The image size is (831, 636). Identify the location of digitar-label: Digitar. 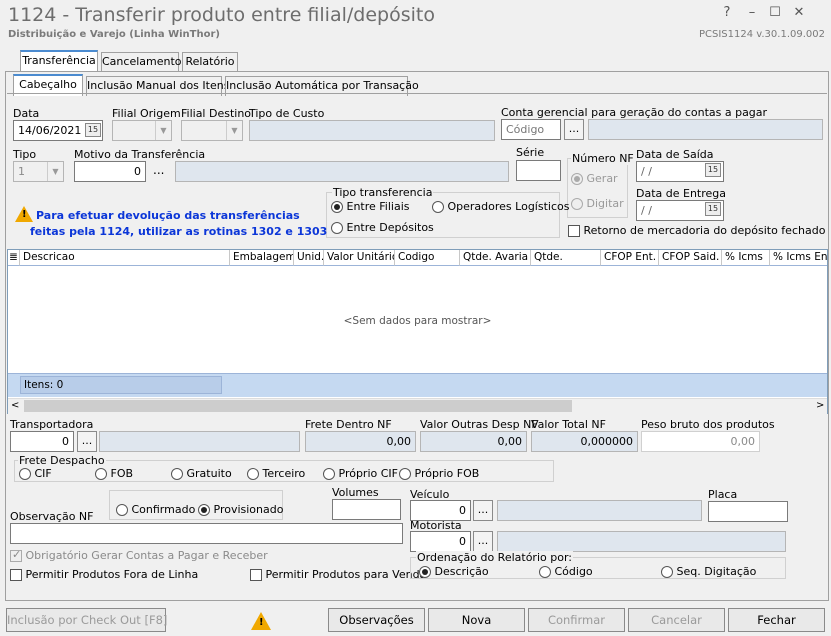
(605, 203).